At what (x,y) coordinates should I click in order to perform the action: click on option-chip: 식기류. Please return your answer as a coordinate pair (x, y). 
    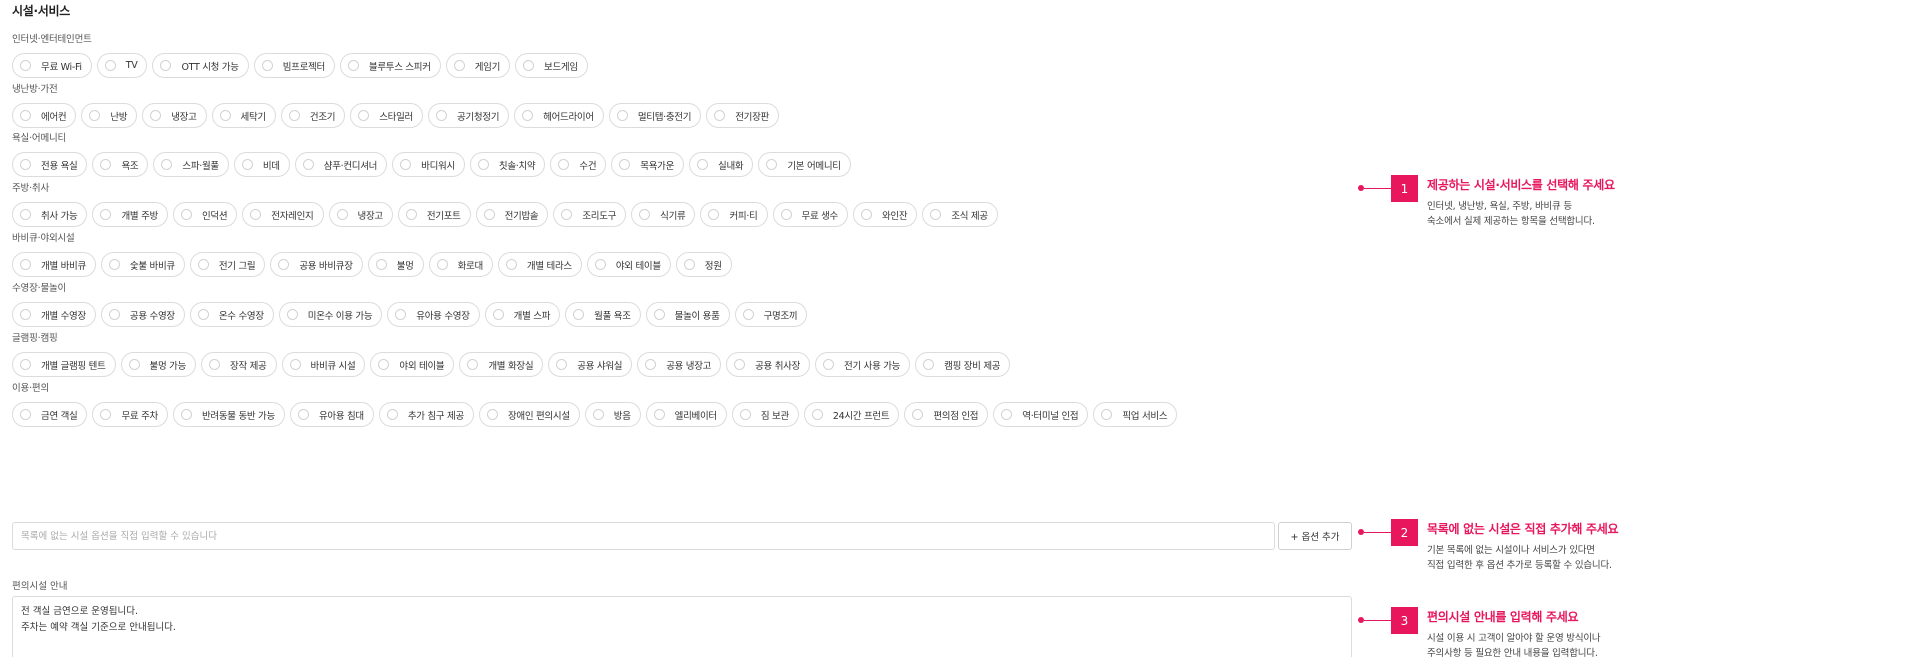
    Looking at the image, I should click on (663, 214).